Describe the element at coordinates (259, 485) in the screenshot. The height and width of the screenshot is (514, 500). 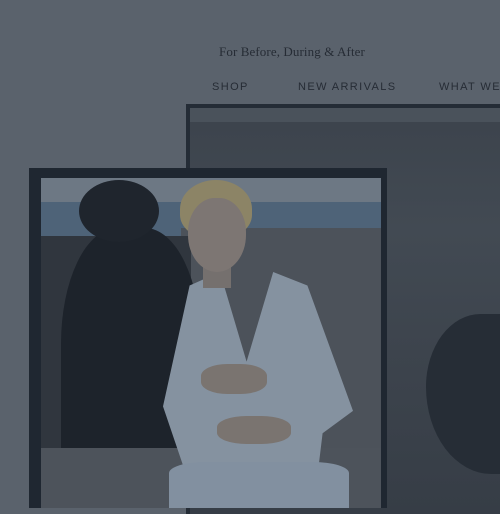
I see `model-shorts` at that location.